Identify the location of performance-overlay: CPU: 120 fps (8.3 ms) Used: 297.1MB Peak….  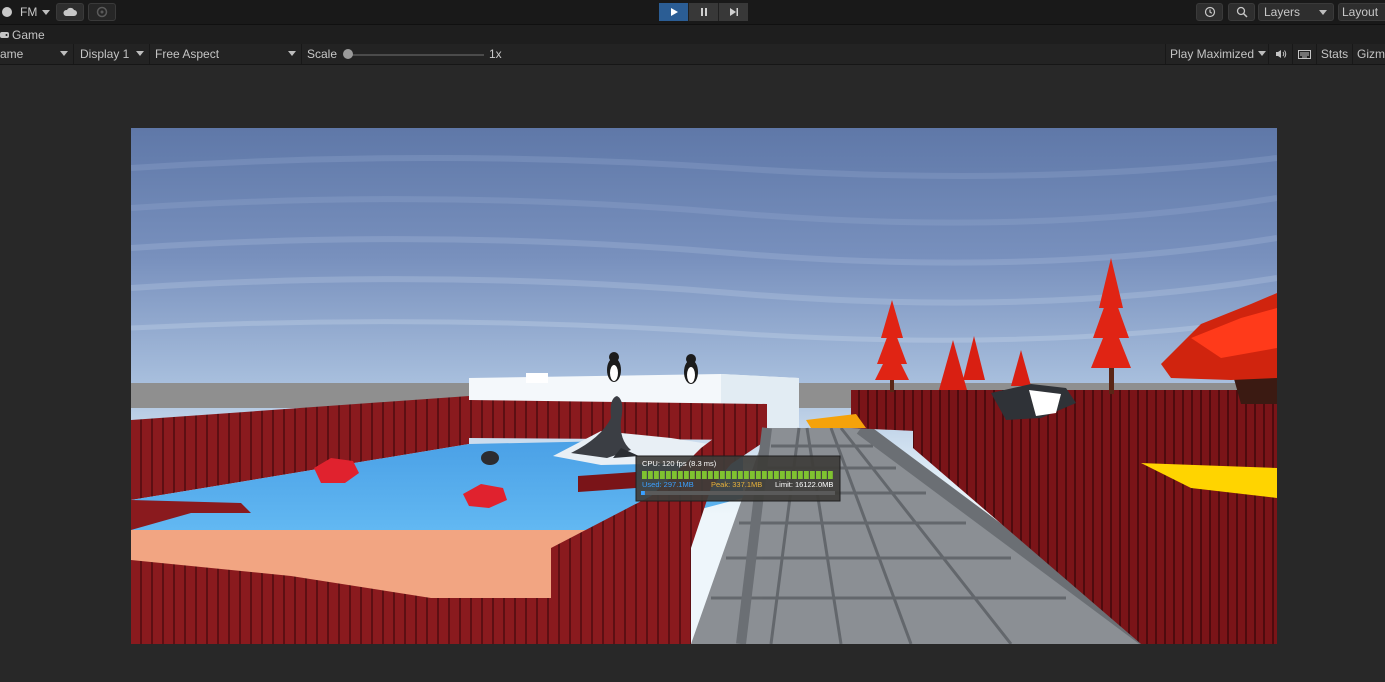
(738, 478).